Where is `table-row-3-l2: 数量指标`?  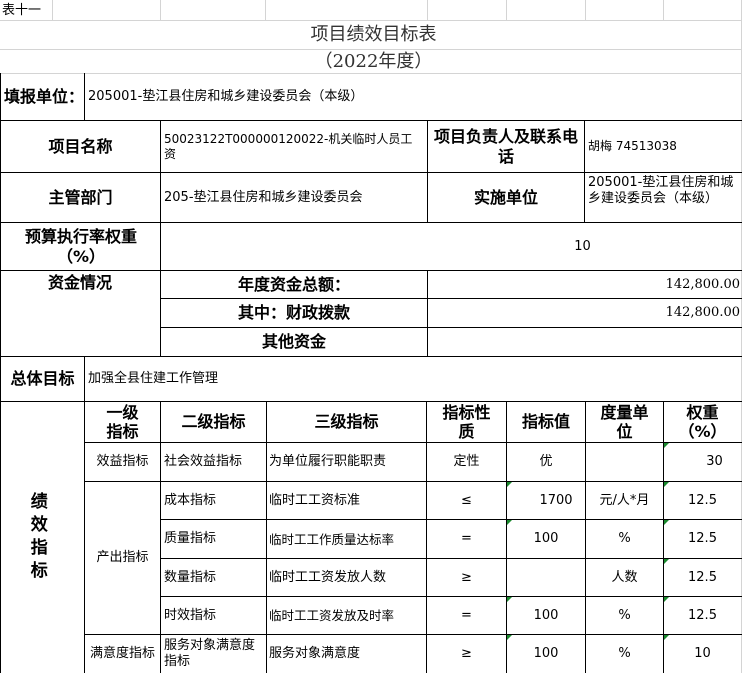
table-row-3-l2: 数量指标 is located at coordinates (190, 577).